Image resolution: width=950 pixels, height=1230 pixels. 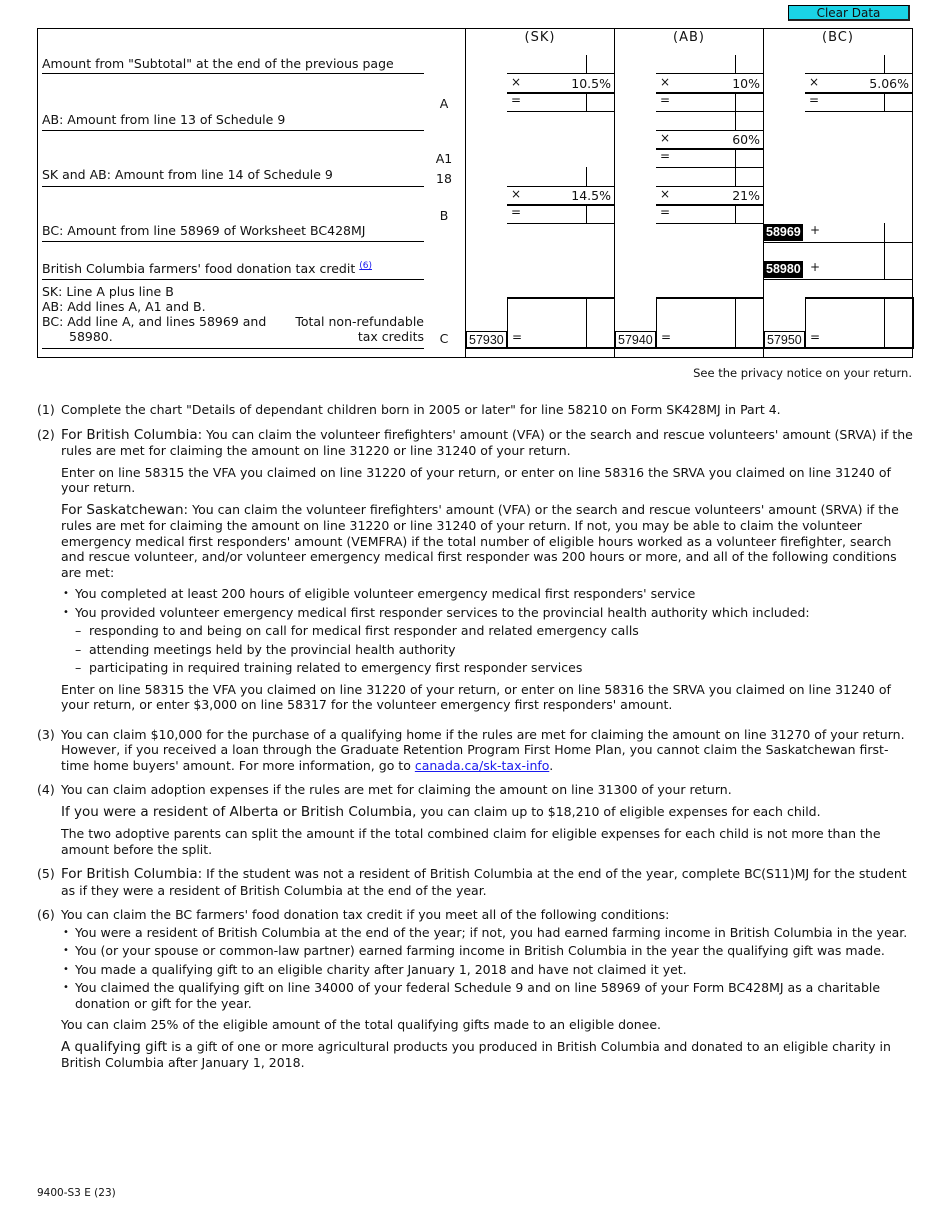 What do you see at coordinates (46, 434) in the screenshot?
I see `note-number: (2)` at bounding box center [46, 434].